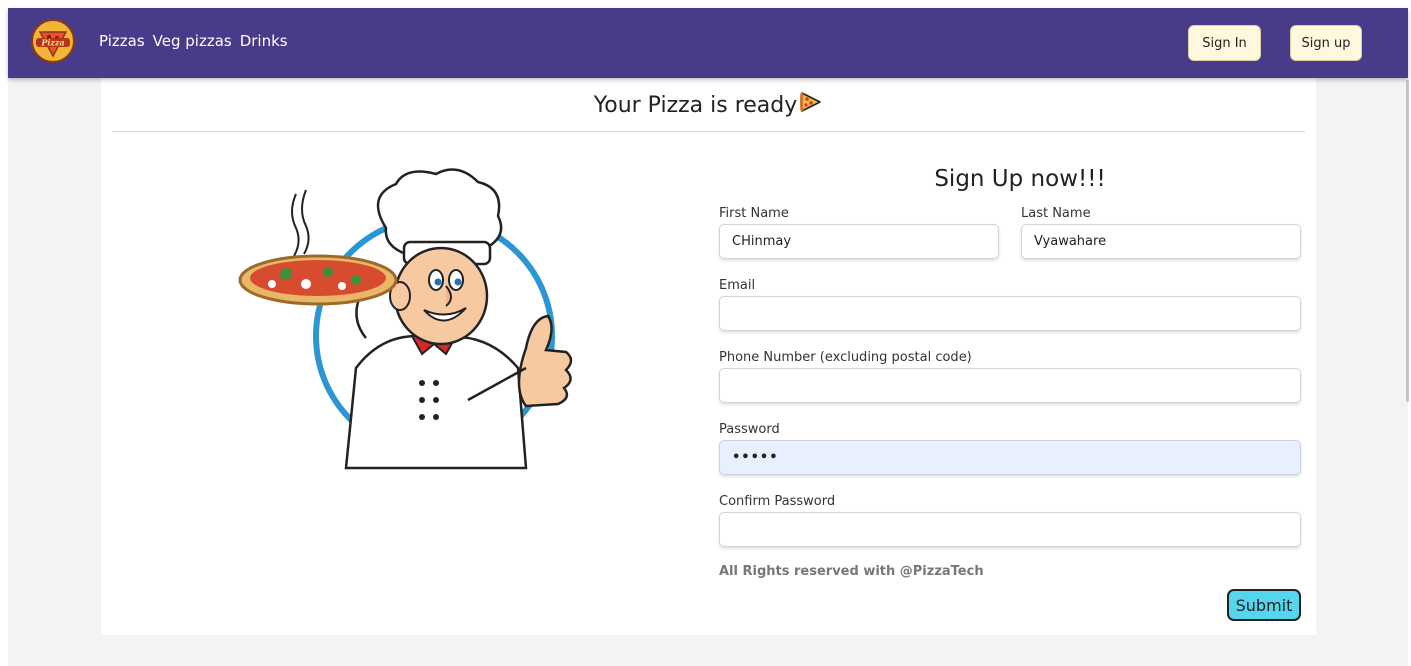 This screenshot has width=1411, height=666. I want to click on pizza-slice-icon, so click(811, 105).